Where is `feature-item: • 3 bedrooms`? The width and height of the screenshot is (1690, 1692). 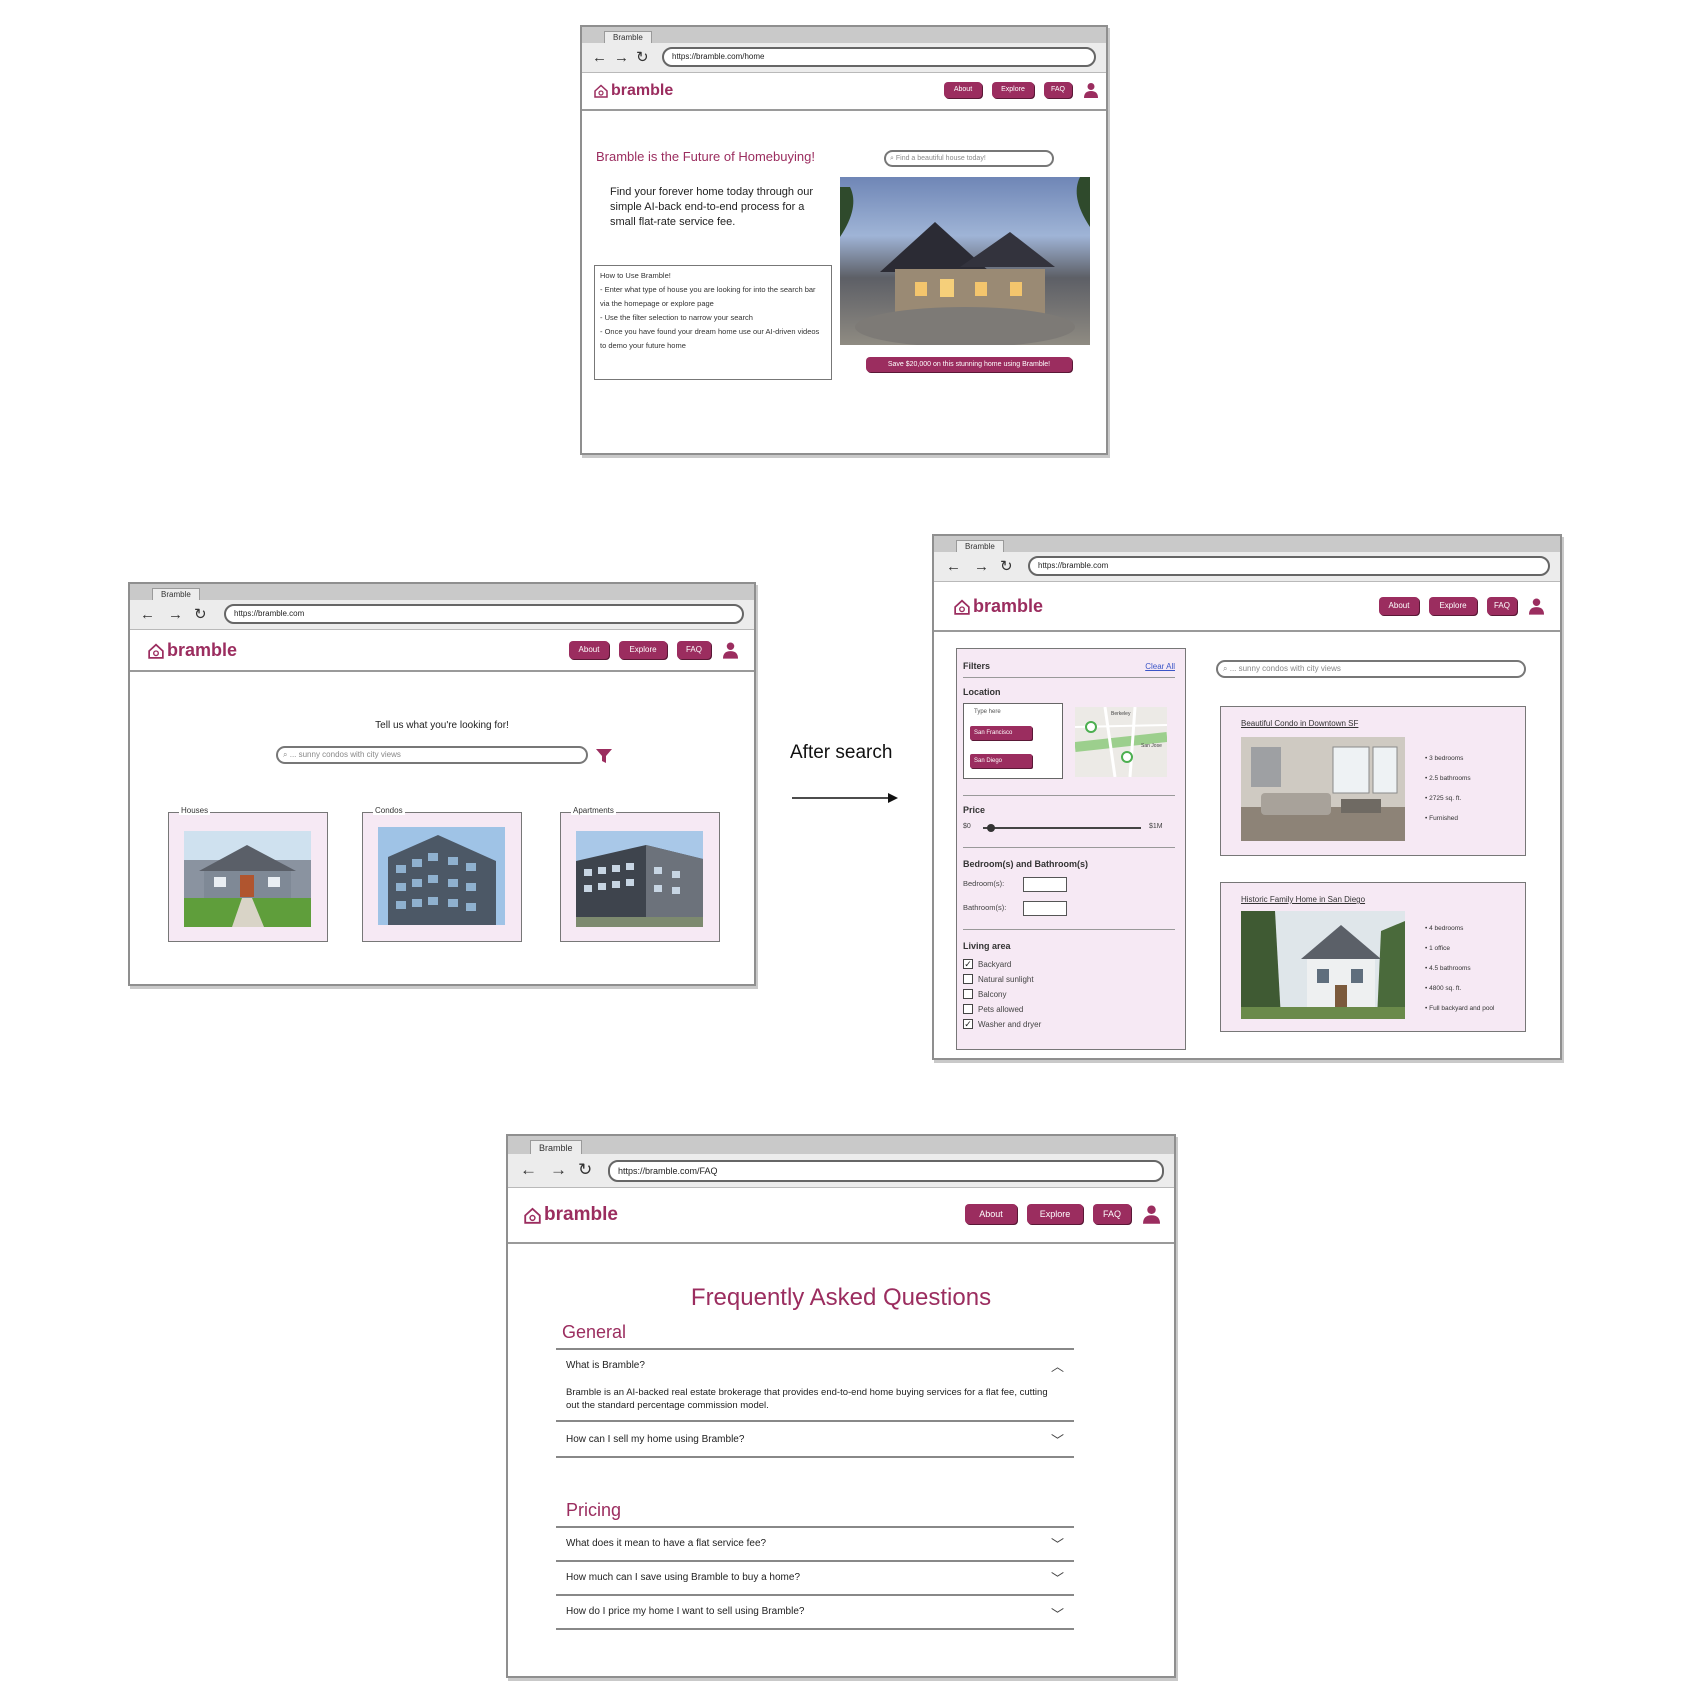
feature-item: • 3 bedrooms is located at coordinates (1444, 758).